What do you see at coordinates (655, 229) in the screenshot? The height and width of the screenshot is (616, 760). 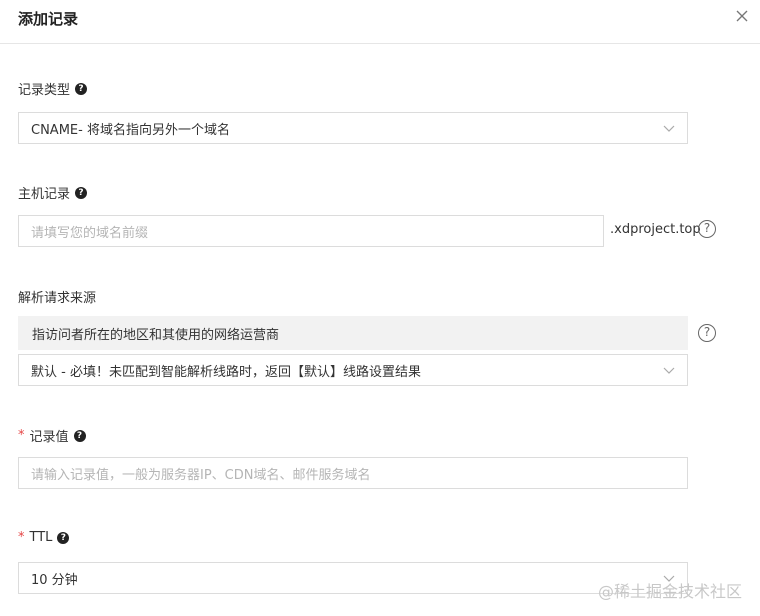 I see `domain-suffix: .xdproject.top` at bounding box center [655, 229].